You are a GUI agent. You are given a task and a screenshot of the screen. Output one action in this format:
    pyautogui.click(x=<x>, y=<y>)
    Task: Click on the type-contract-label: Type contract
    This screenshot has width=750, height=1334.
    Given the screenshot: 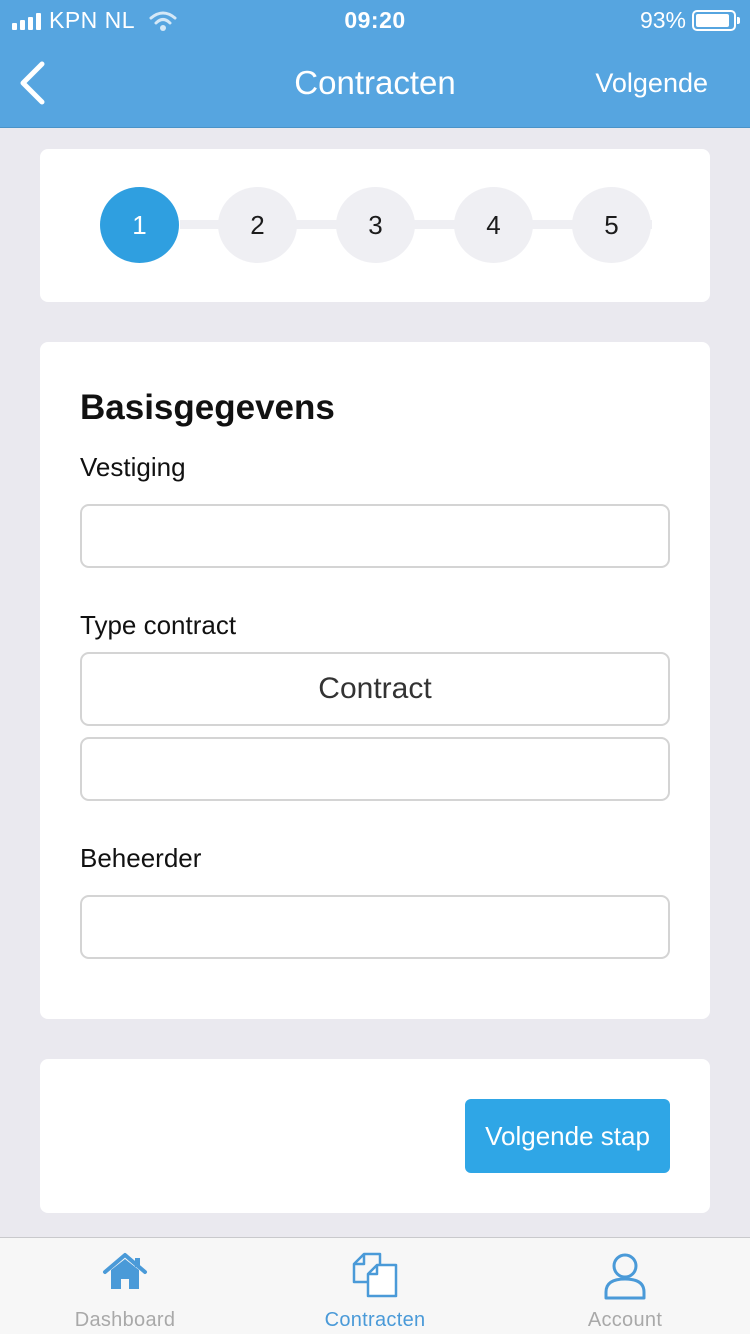 What is the action you would take?
    pyautogui.click(x=158, y=625)
    